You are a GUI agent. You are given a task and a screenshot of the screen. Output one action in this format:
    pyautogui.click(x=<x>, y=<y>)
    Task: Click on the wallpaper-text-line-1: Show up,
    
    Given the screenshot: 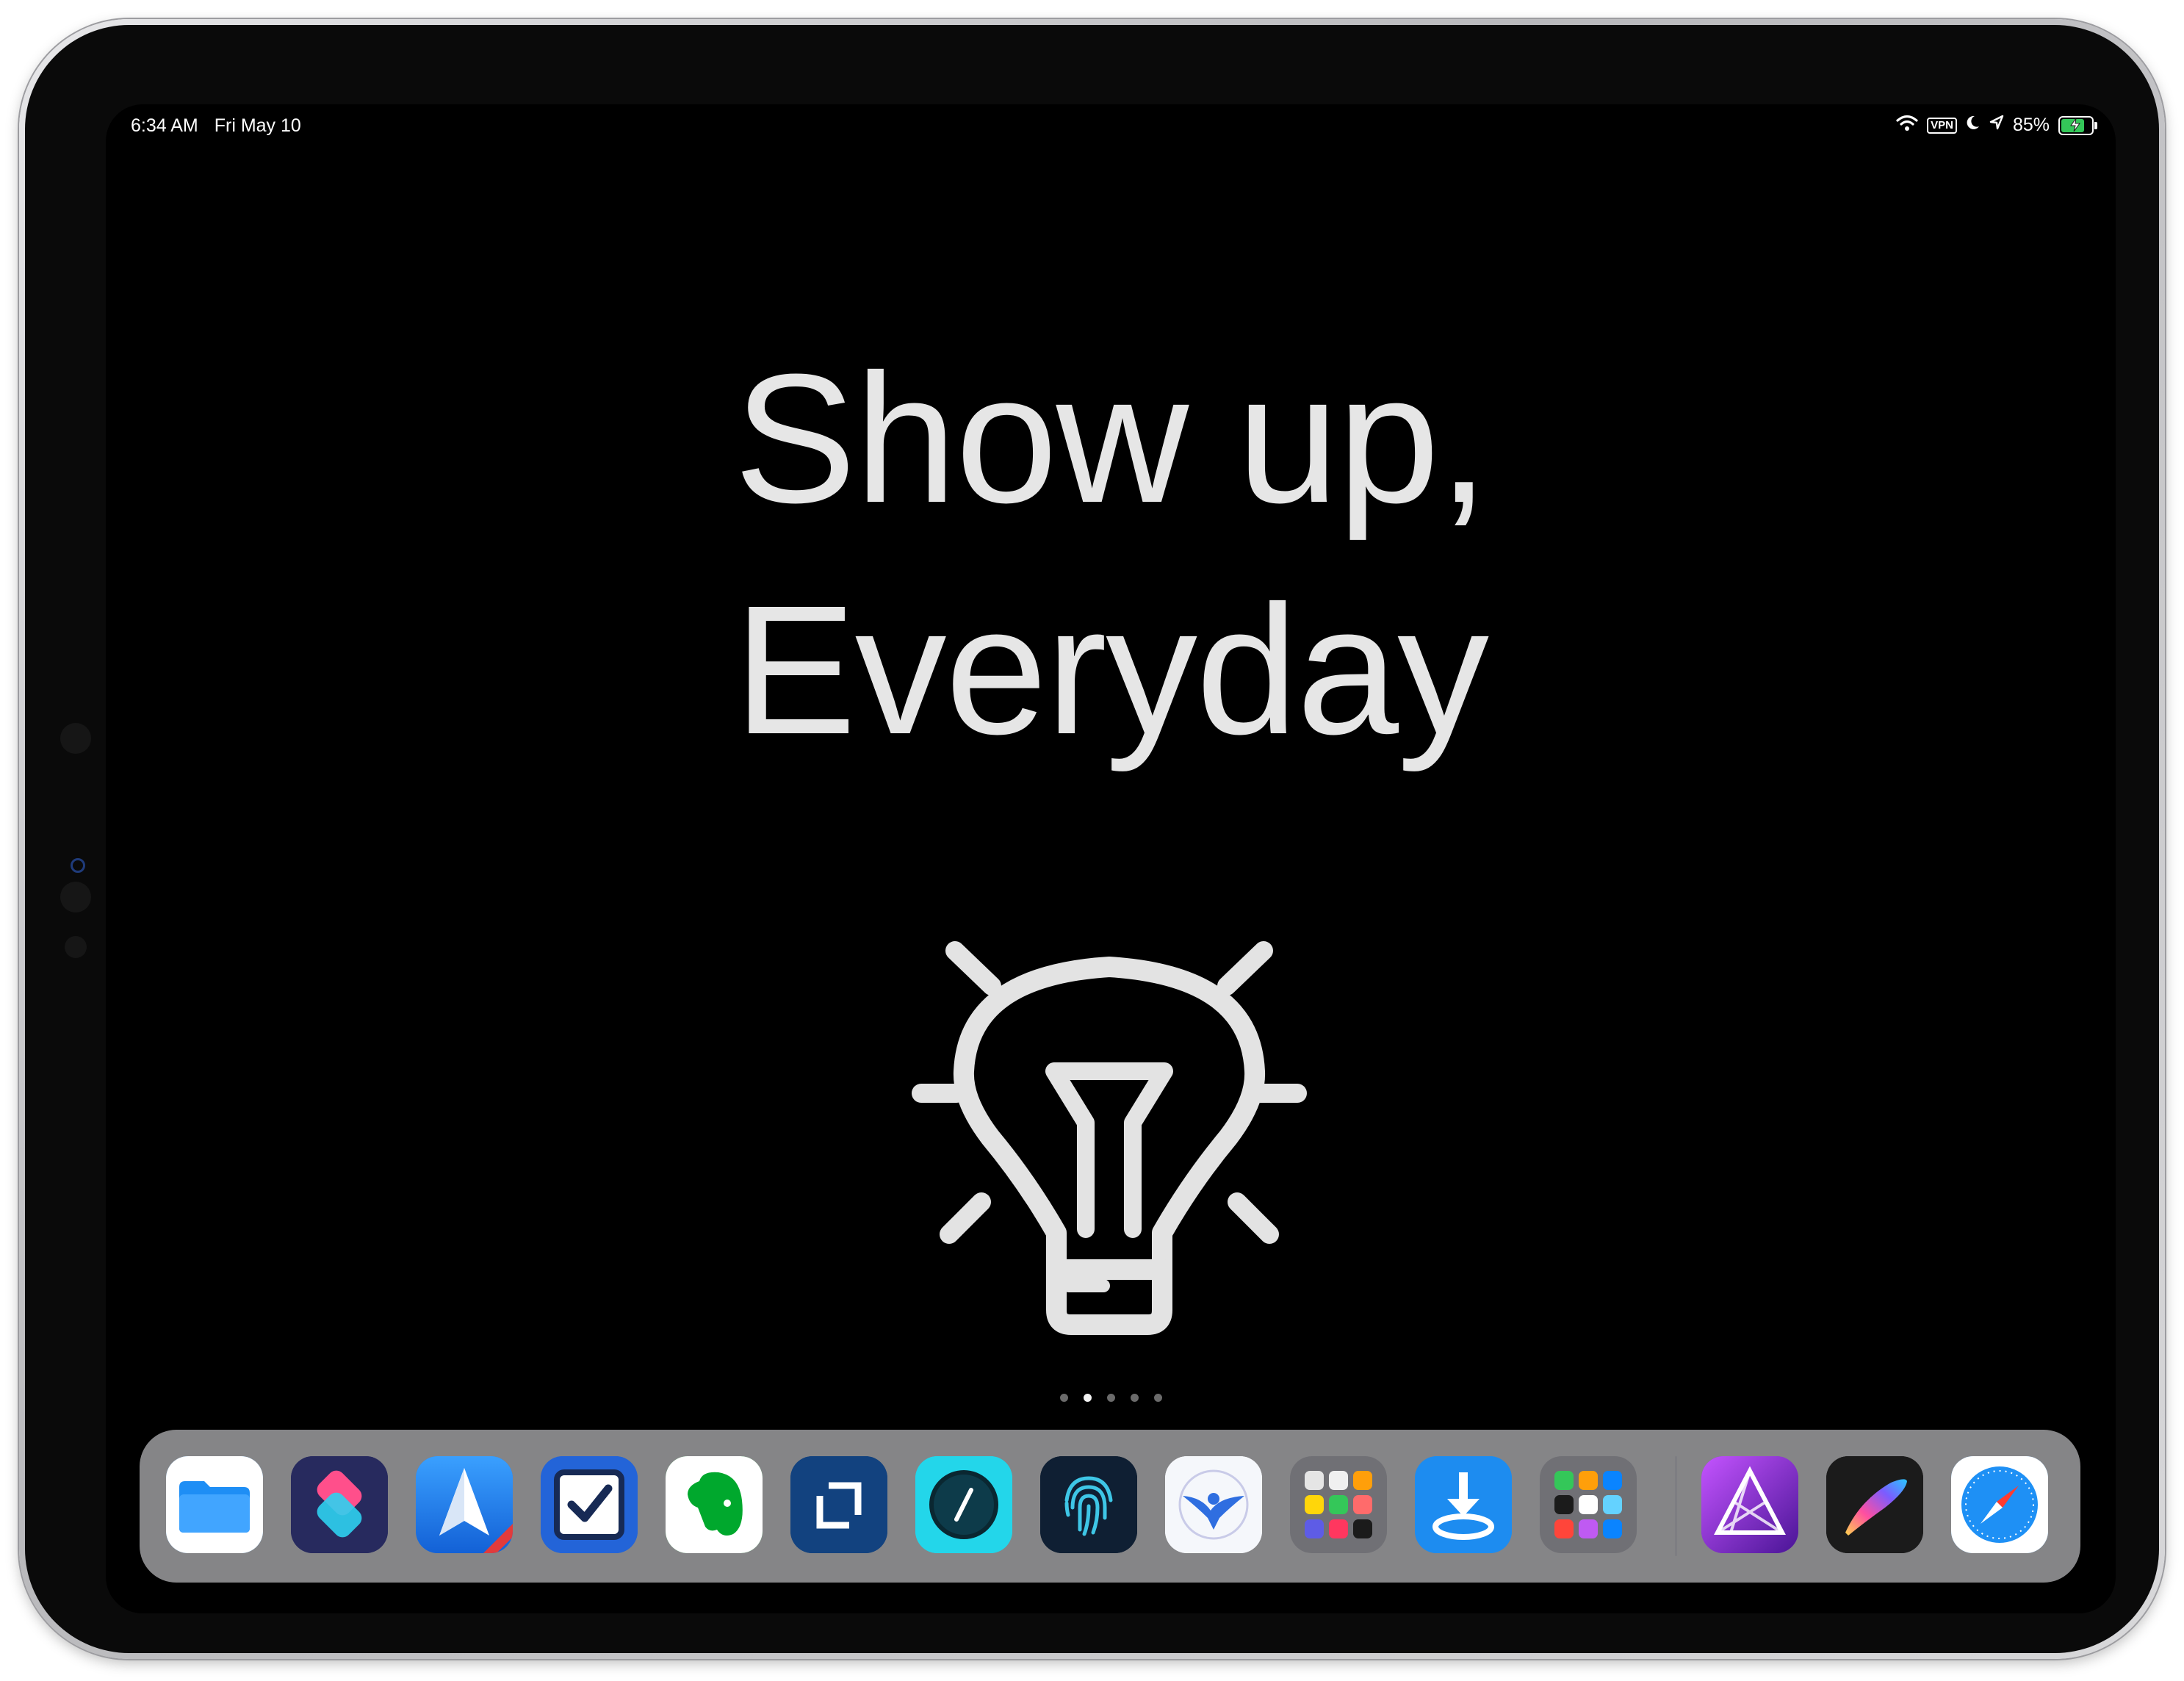 What is the action you would take?
    pyautogui.click(x=1111, y=439)
    